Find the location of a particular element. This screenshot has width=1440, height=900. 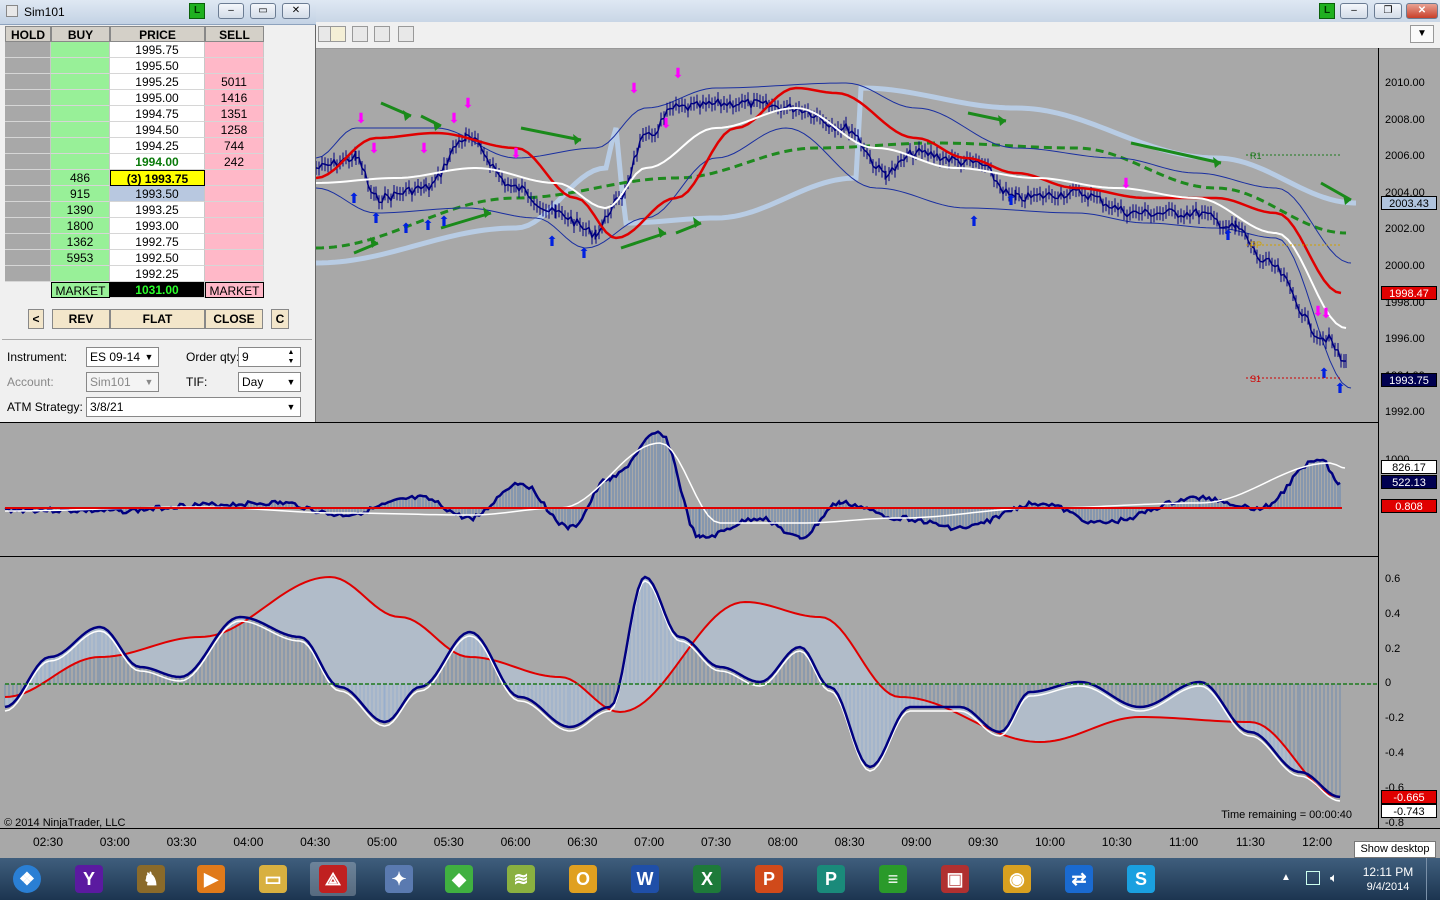

order-qty-stepper: 9 ▲ ▼ is located at coordinates (269, 357).